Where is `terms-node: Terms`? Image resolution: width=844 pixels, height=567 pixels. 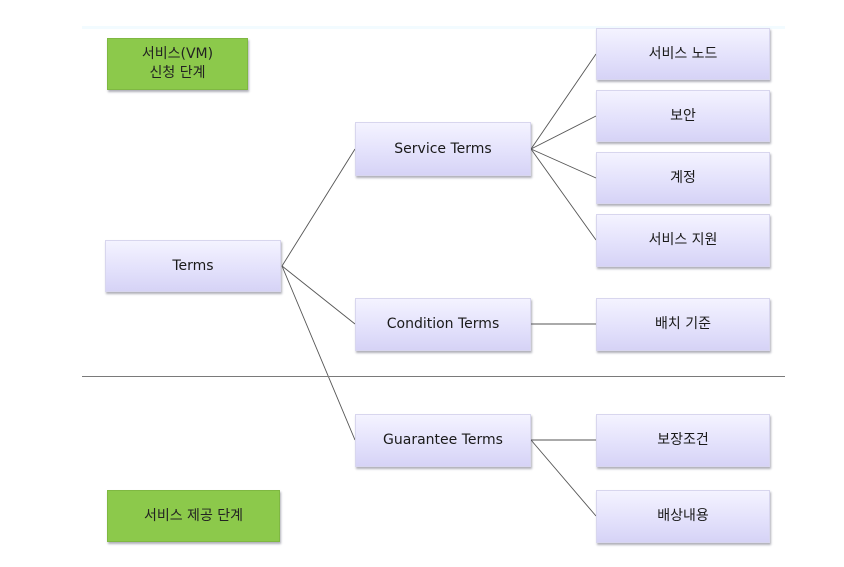 terms-node: Terms is located at coordinates (193, 266).